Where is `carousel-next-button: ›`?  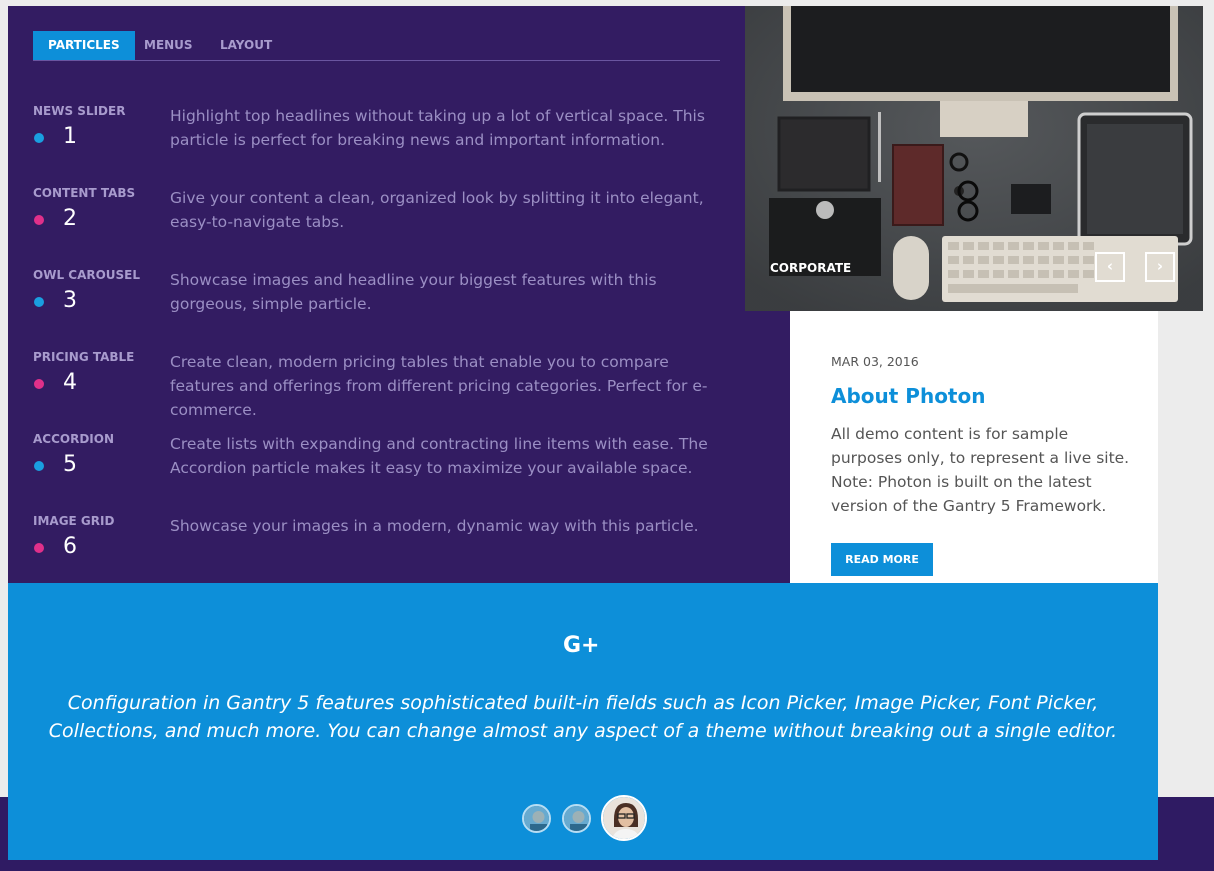
carousel-next-button: › is located at coordinates (1160, 267).